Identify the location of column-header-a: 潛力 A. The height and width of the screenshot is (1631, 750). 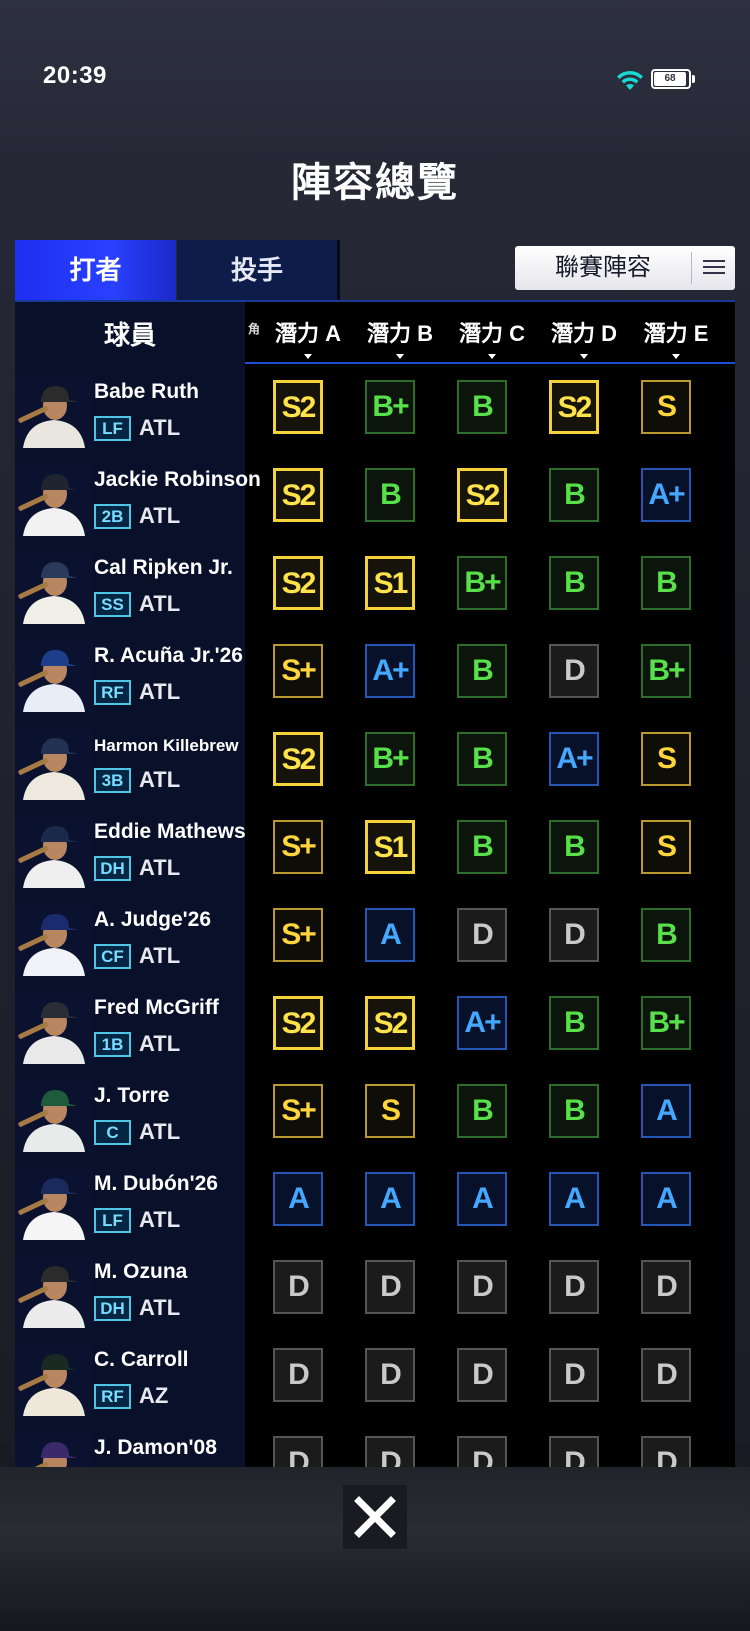
(308, 333).